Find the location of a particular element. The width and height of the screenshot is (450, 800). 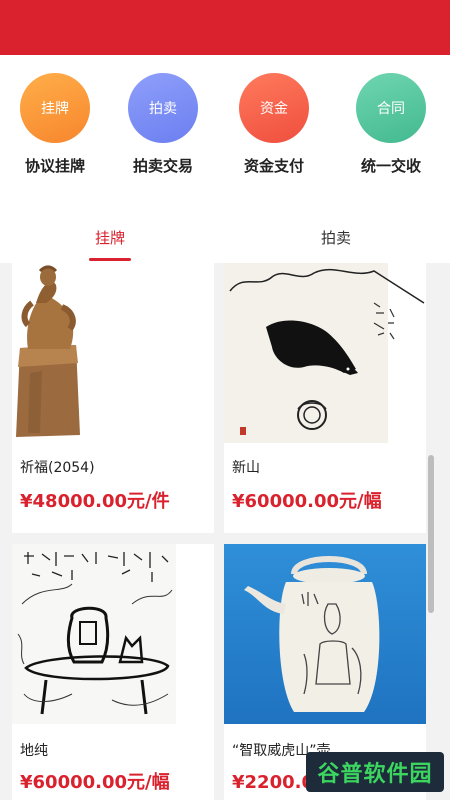

feature-circle-text: 拍卖 is located at coordinates (163, 109).